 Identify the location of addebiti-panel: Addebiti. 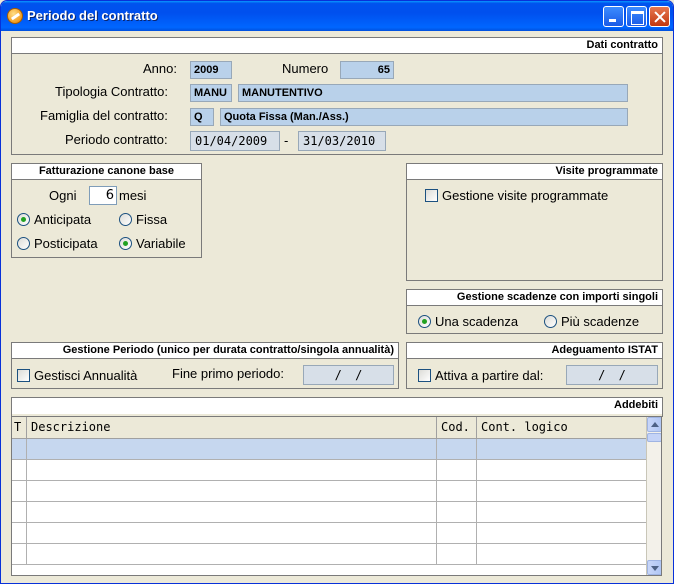
(337, 407).